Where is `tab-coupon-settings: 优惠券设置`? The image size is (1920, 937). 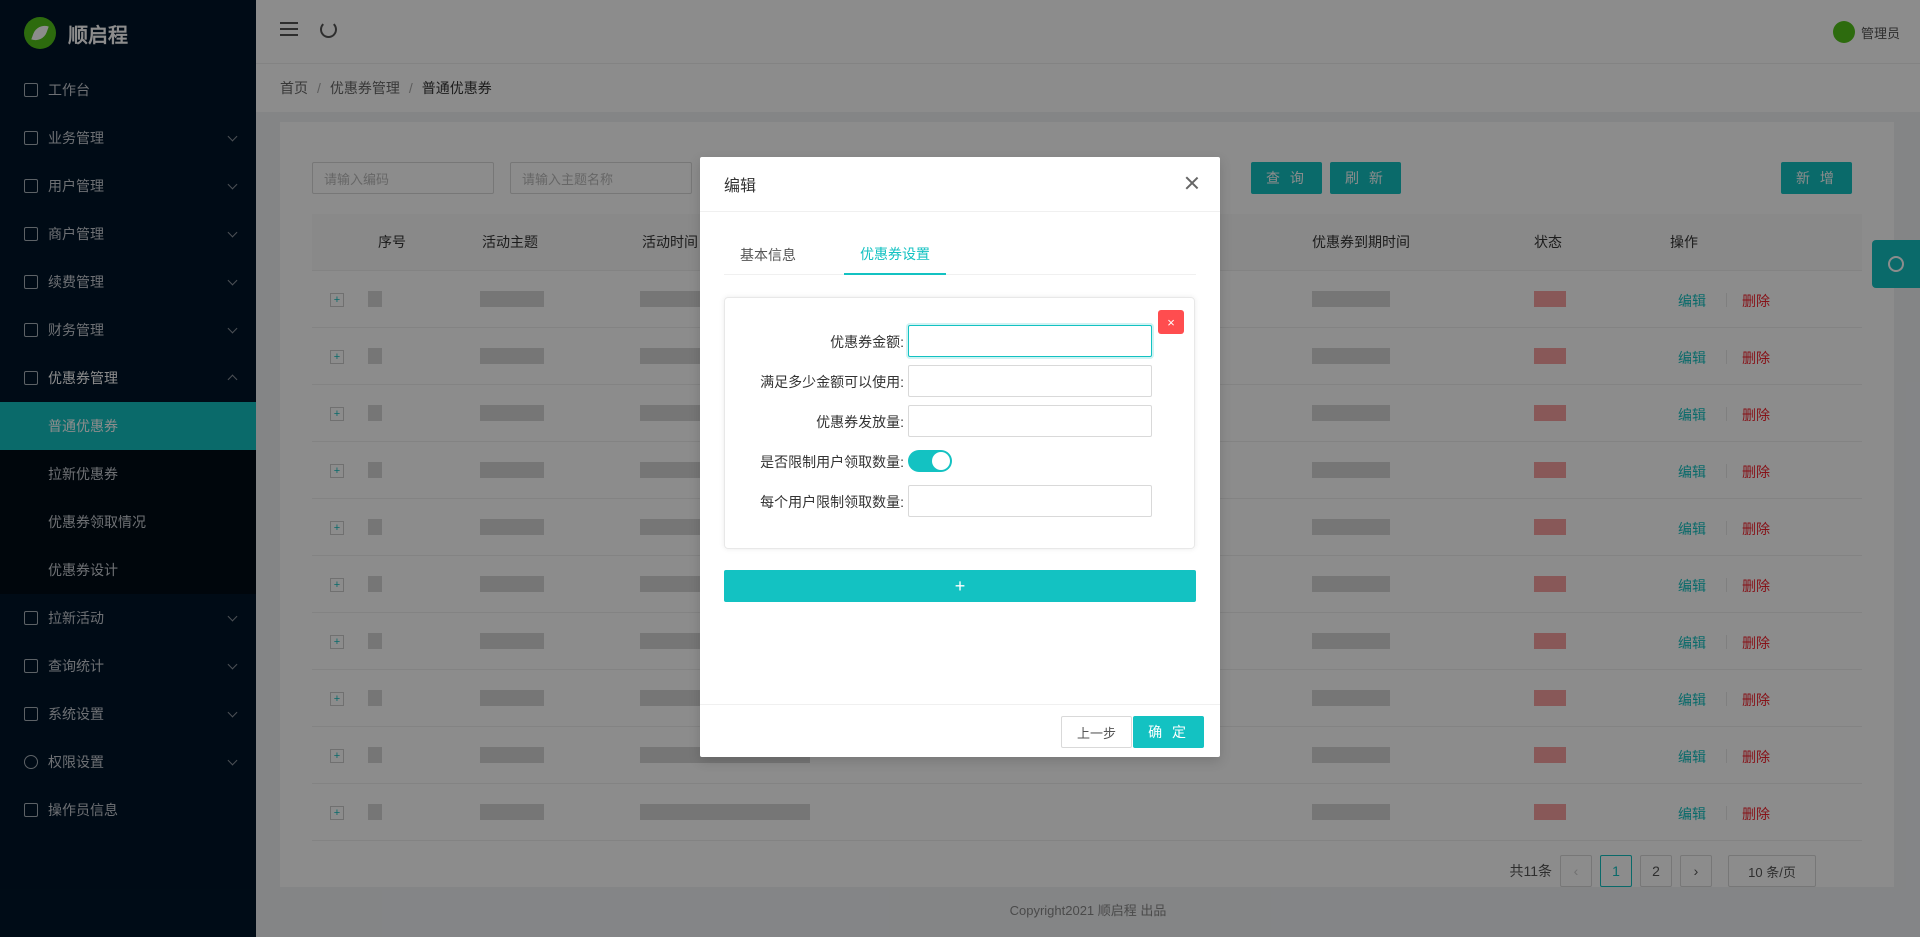 tab-coupon-settings: 优惠券设置 is located at coordinates (895, 255).